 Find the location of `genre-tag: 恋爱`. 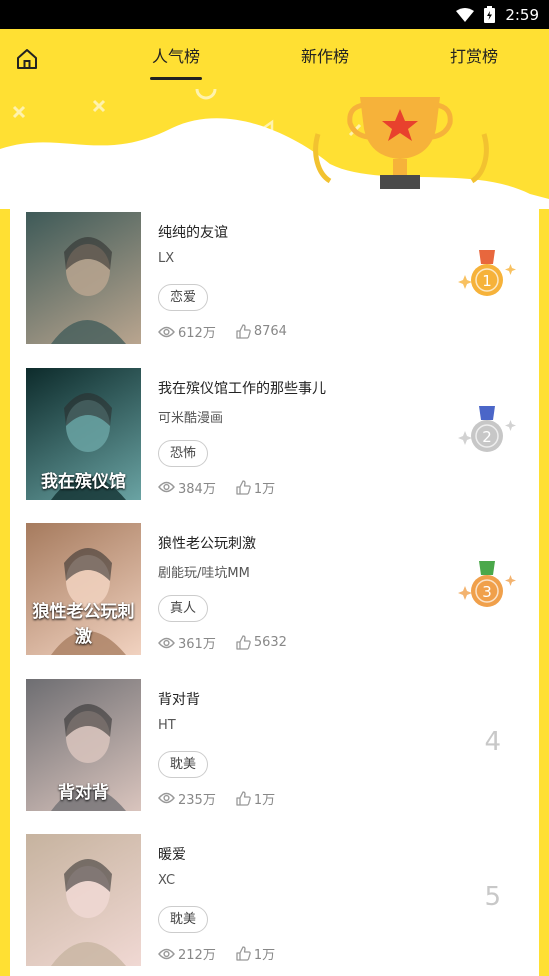

genre-tag: 恋爱 is located at coordinates (183, 297).